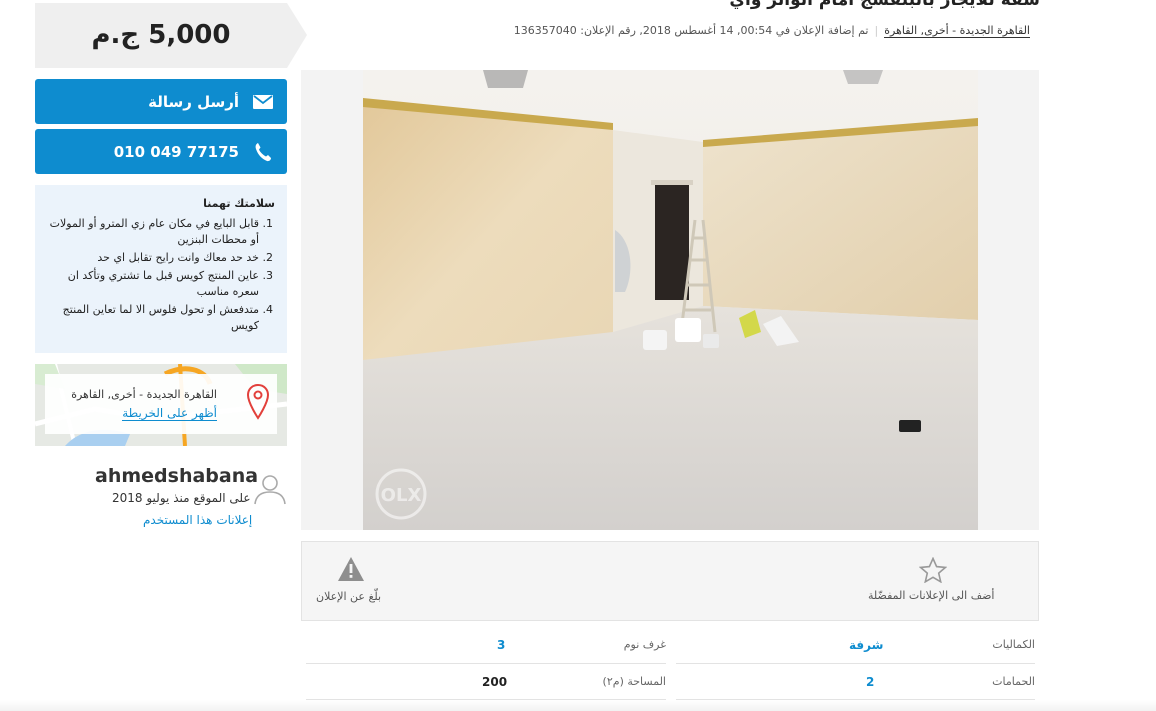 The height and width of the screenshot is (711, 1156). I want to click on safety-tip: خد حد معاك وانت رايح تقابل اي حد, so click(152, 258).